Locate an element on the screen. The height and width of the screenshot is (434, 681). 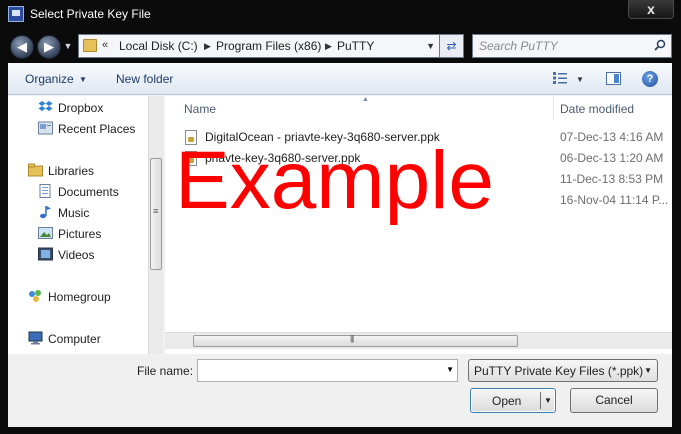
nav-item-label: Music is located at coordinates (74, 213).